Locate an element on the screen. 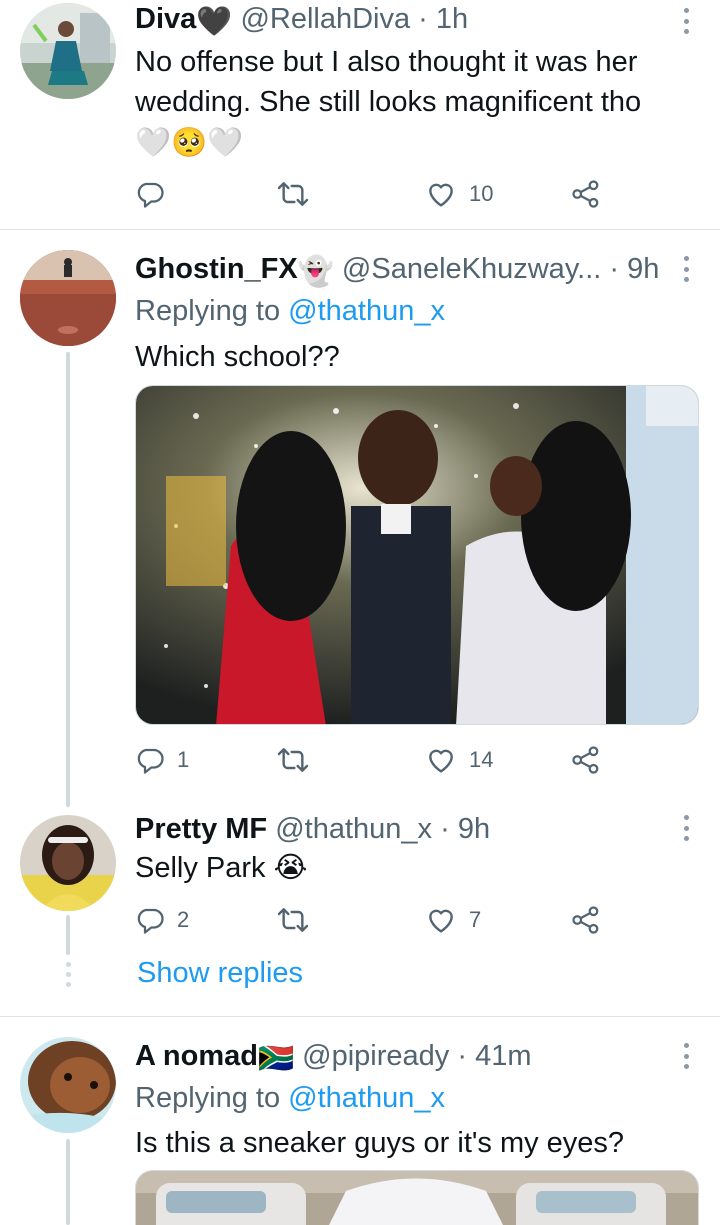 This screenshot has width=720, height=1225. tweet-header: Pretty MF @thathun_x · 9h is located at coordinates (312, 829).